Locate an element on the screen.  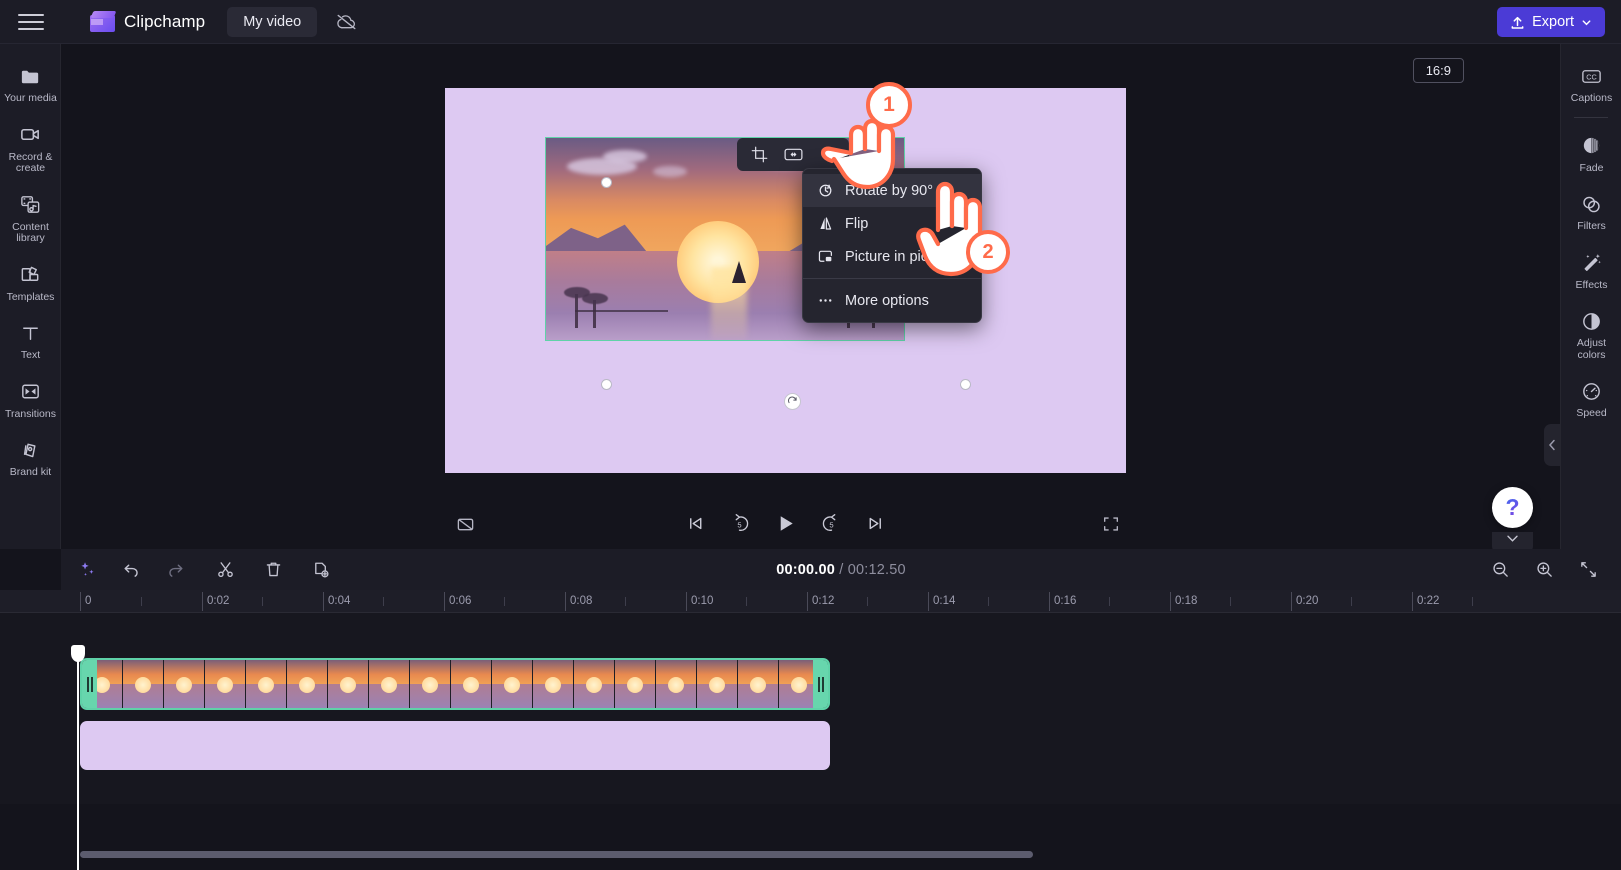
resize-handle-top-left is located at coordinates (606, 182).